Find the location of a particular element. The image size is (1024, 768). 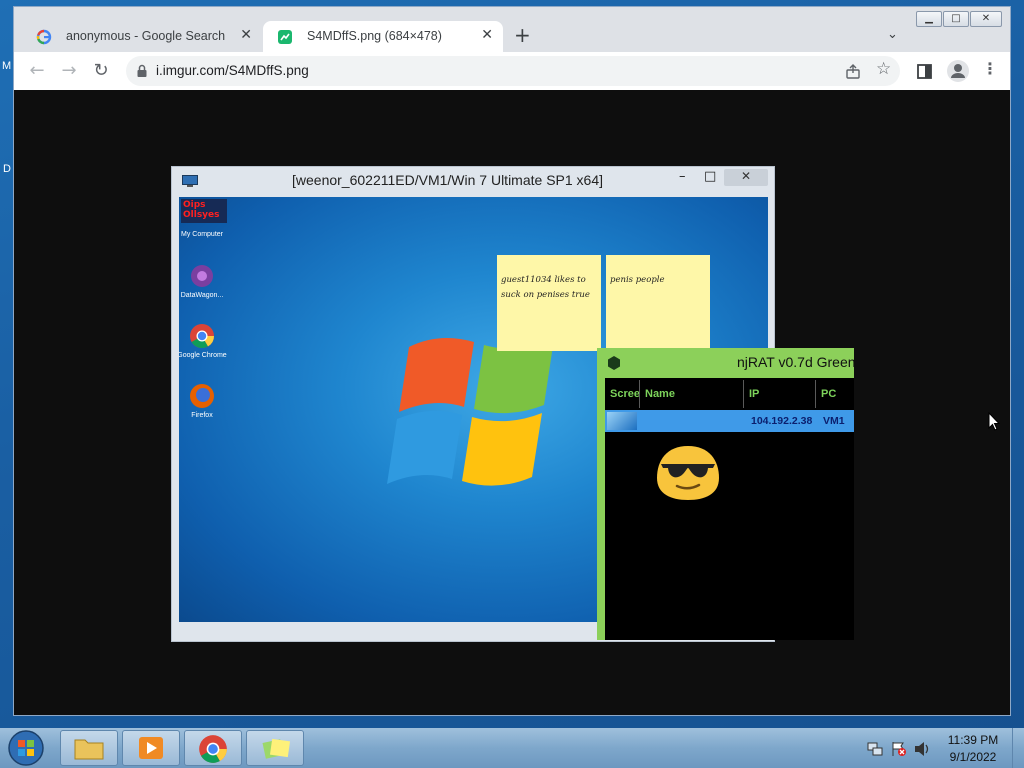

tab-google-search: anonymous - Google Search ✕ is located at coordinates (142, 36).